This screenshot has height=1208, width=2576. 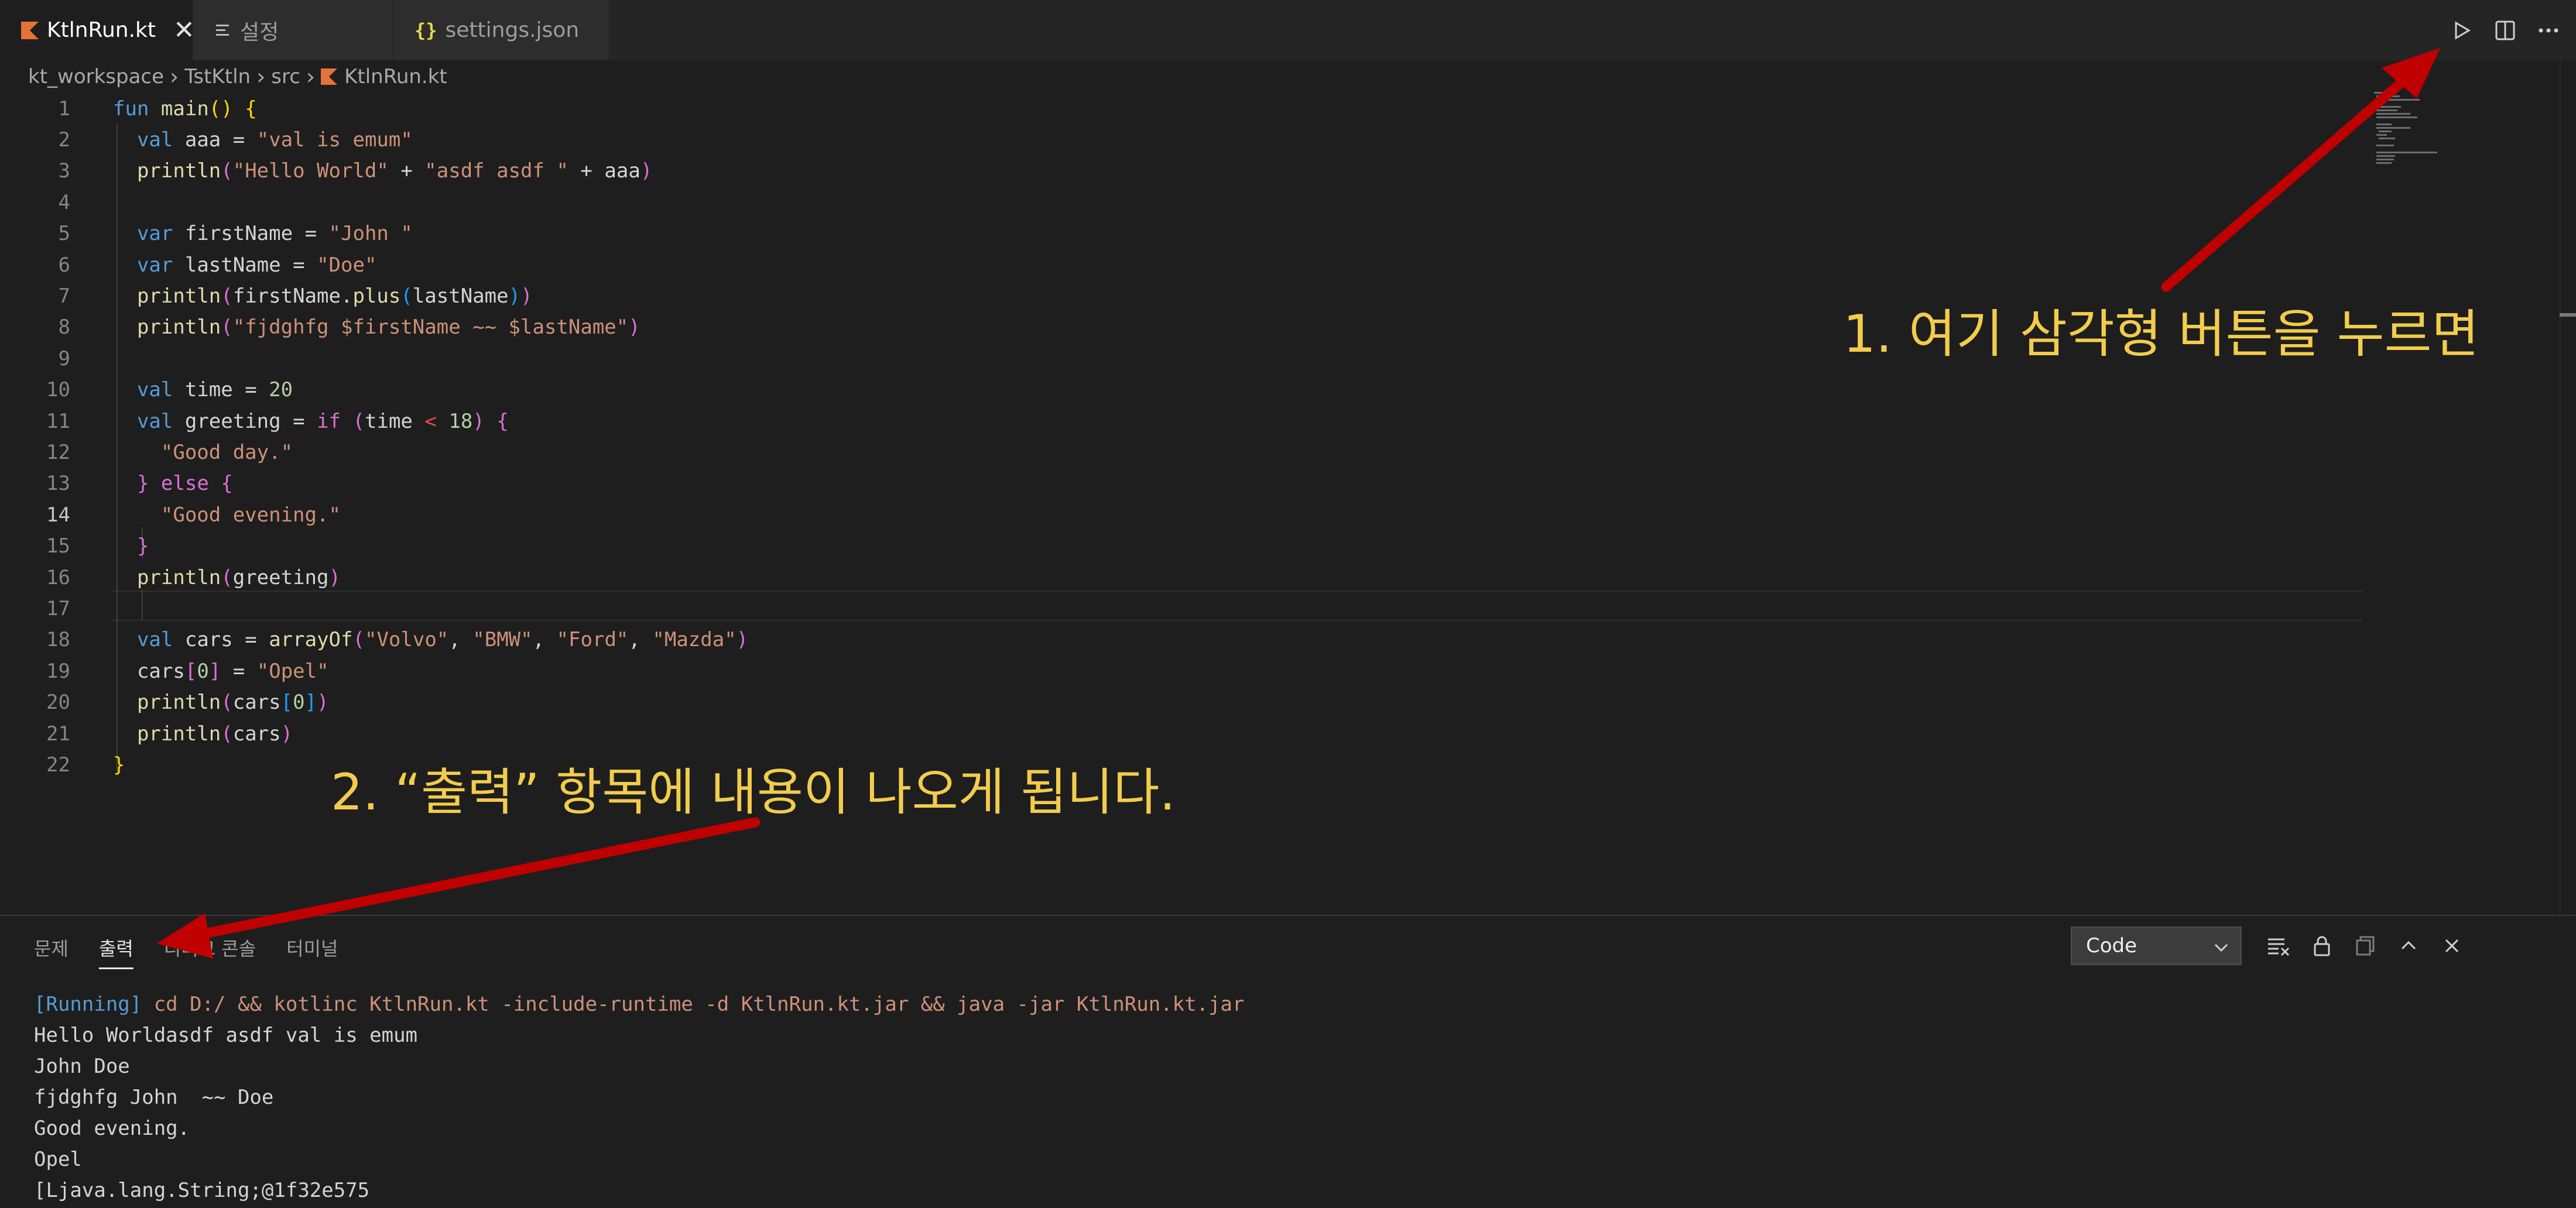 I want to click on line-number: 20, so click(x=58, y=703).